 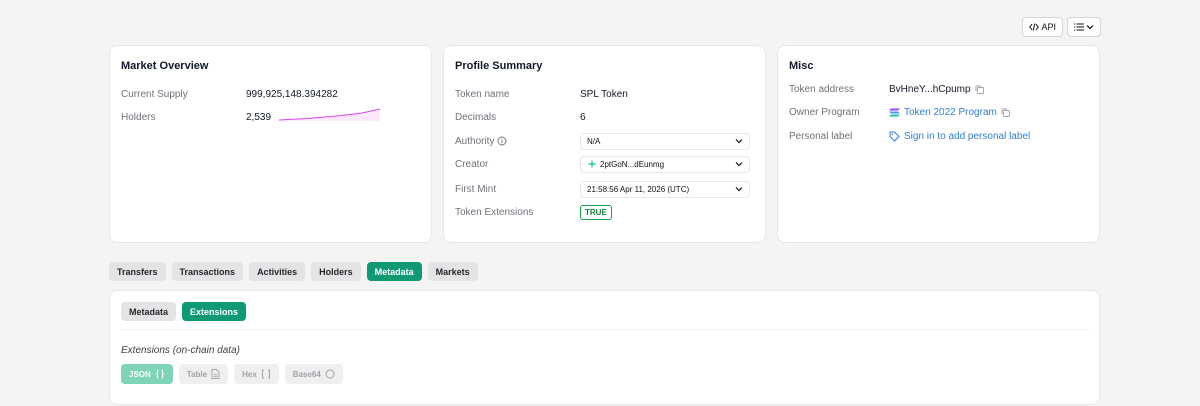 I want to click on json-format-button: JSON, so click(x=147, y=374).